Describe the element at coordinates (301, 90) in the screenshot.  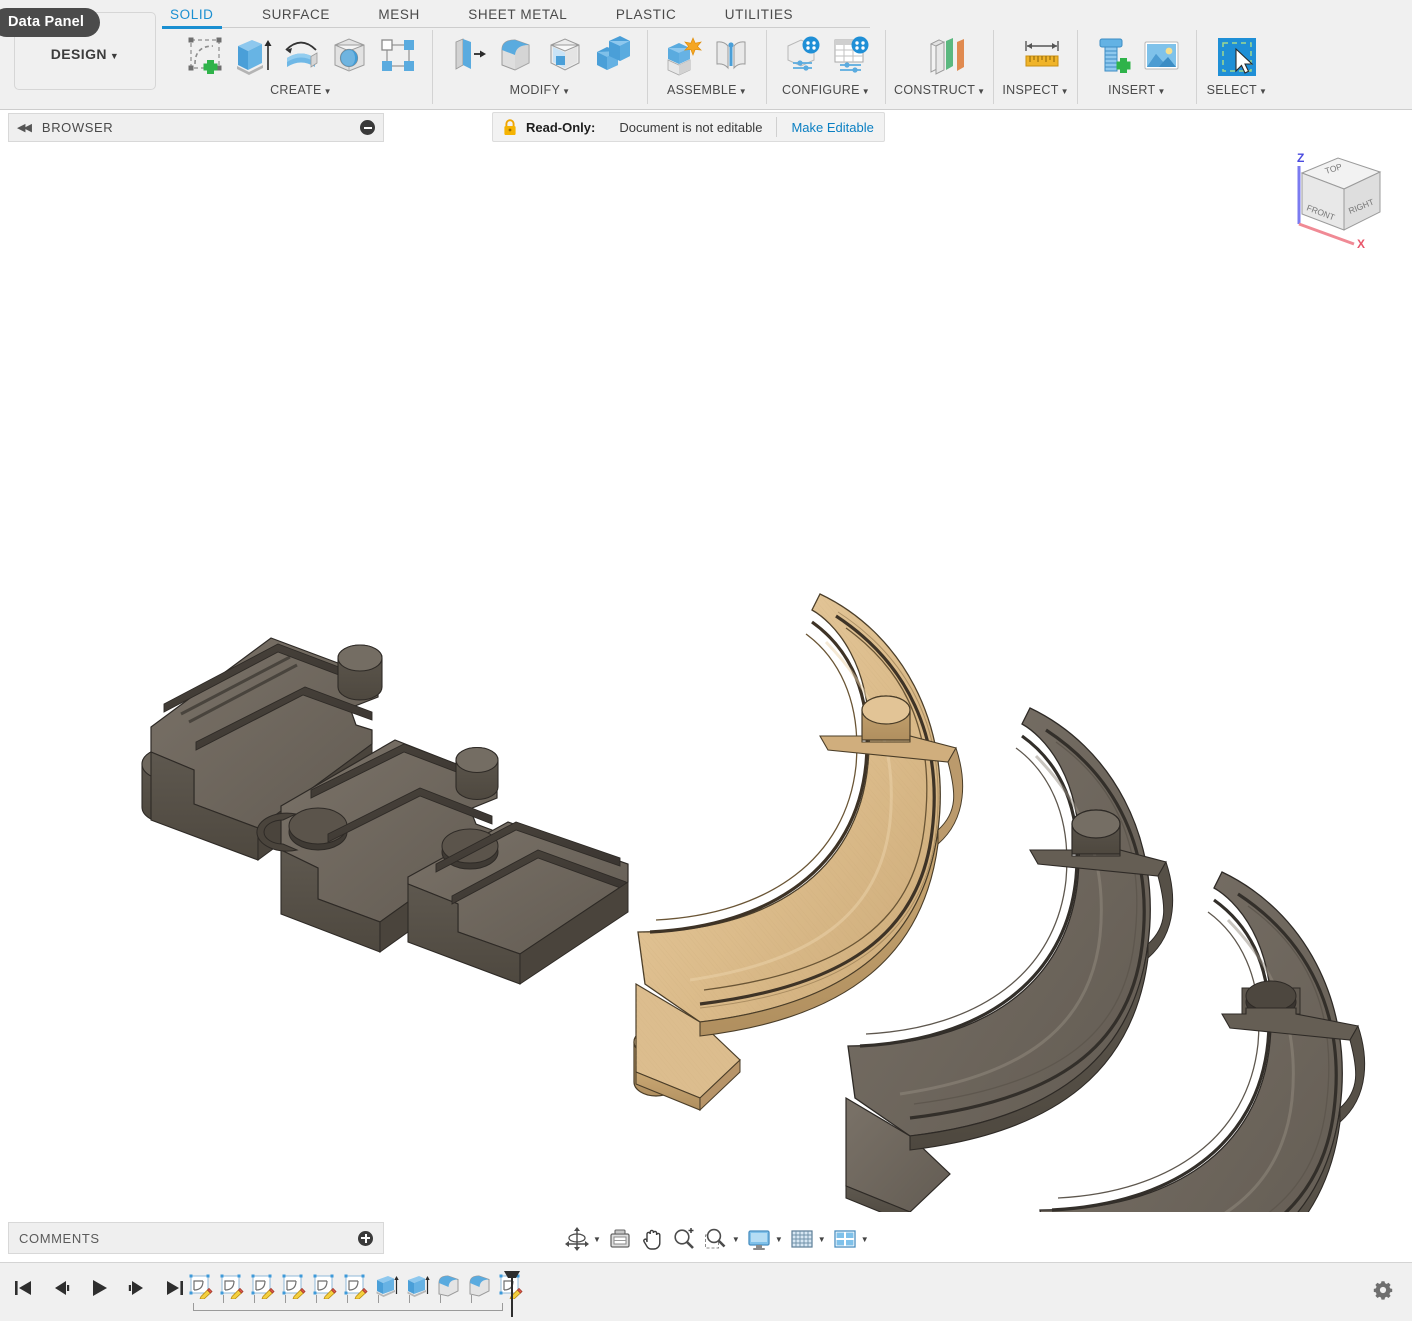
I see `ribbon-group-create-label: CREATE ▼` at that location.